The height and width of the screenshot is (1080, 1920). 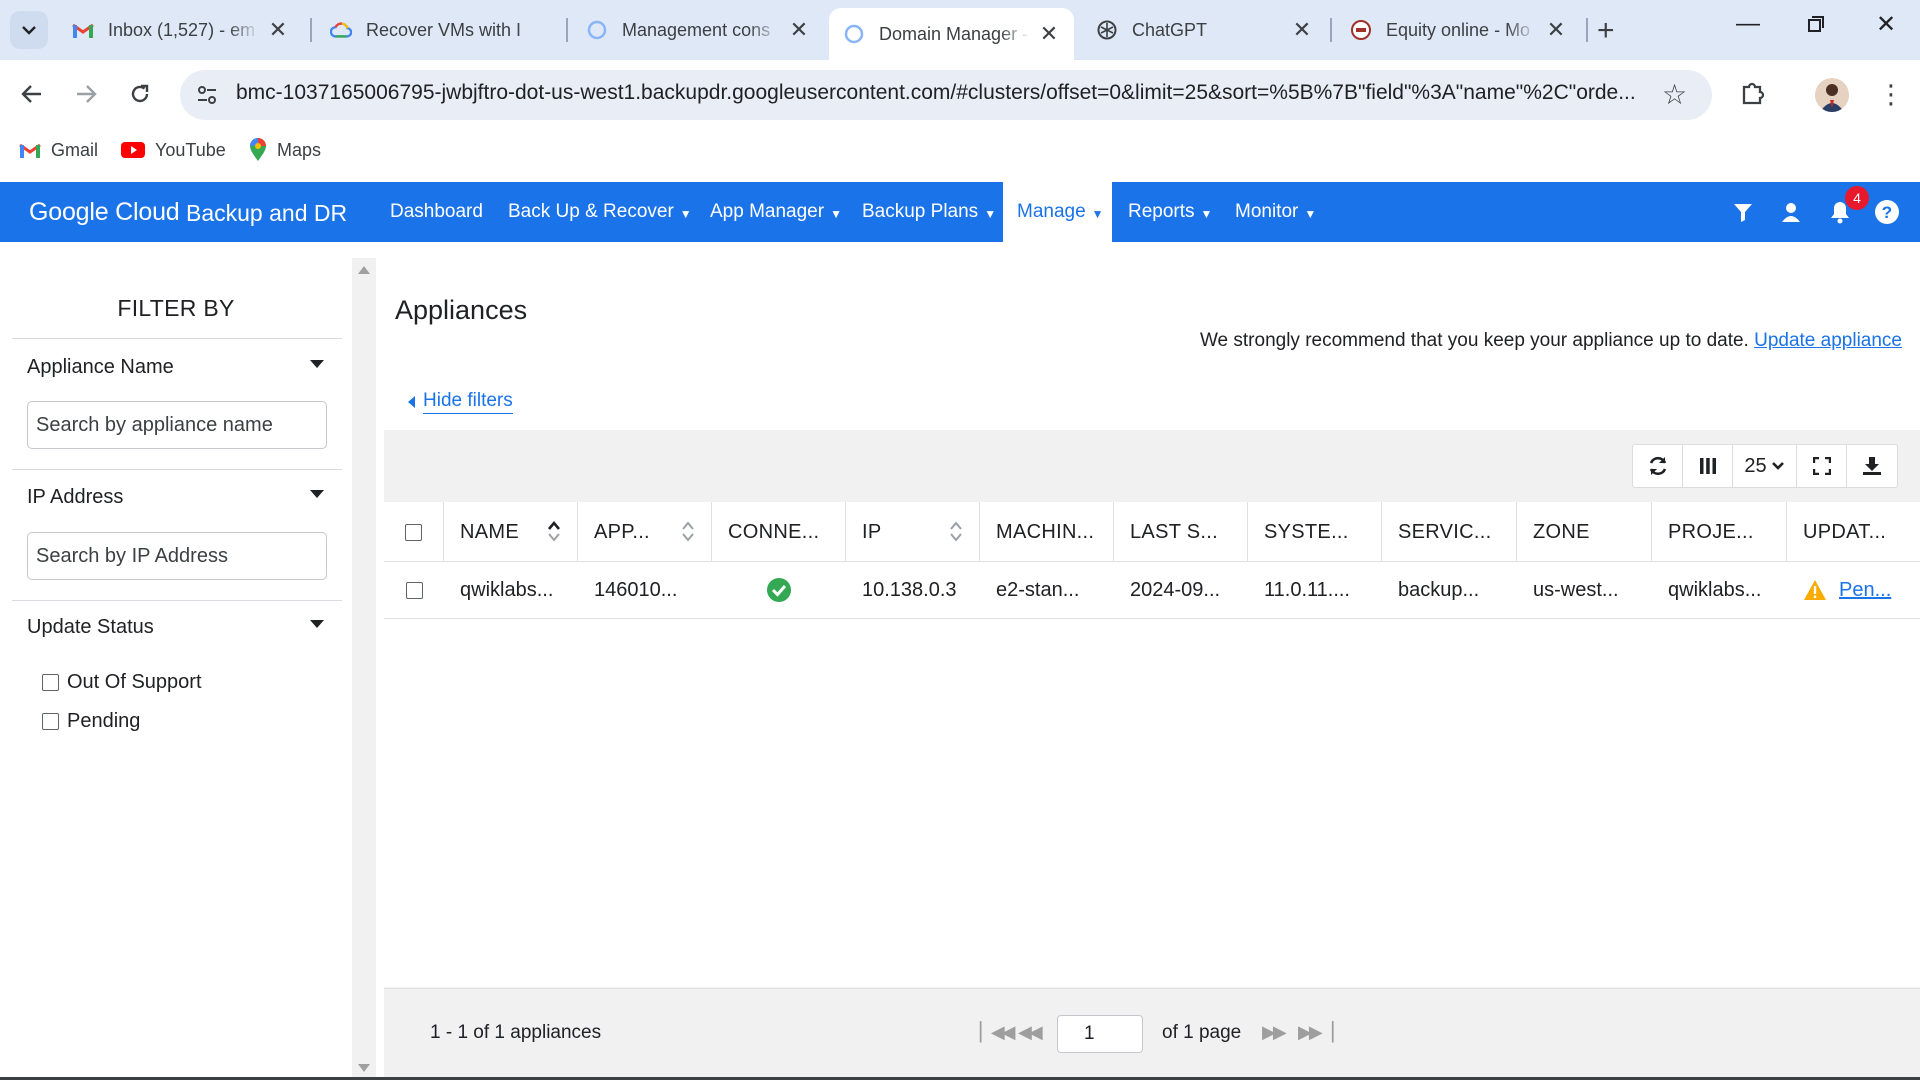 I want to click on select-all-cell, so click(x=414, y=532).